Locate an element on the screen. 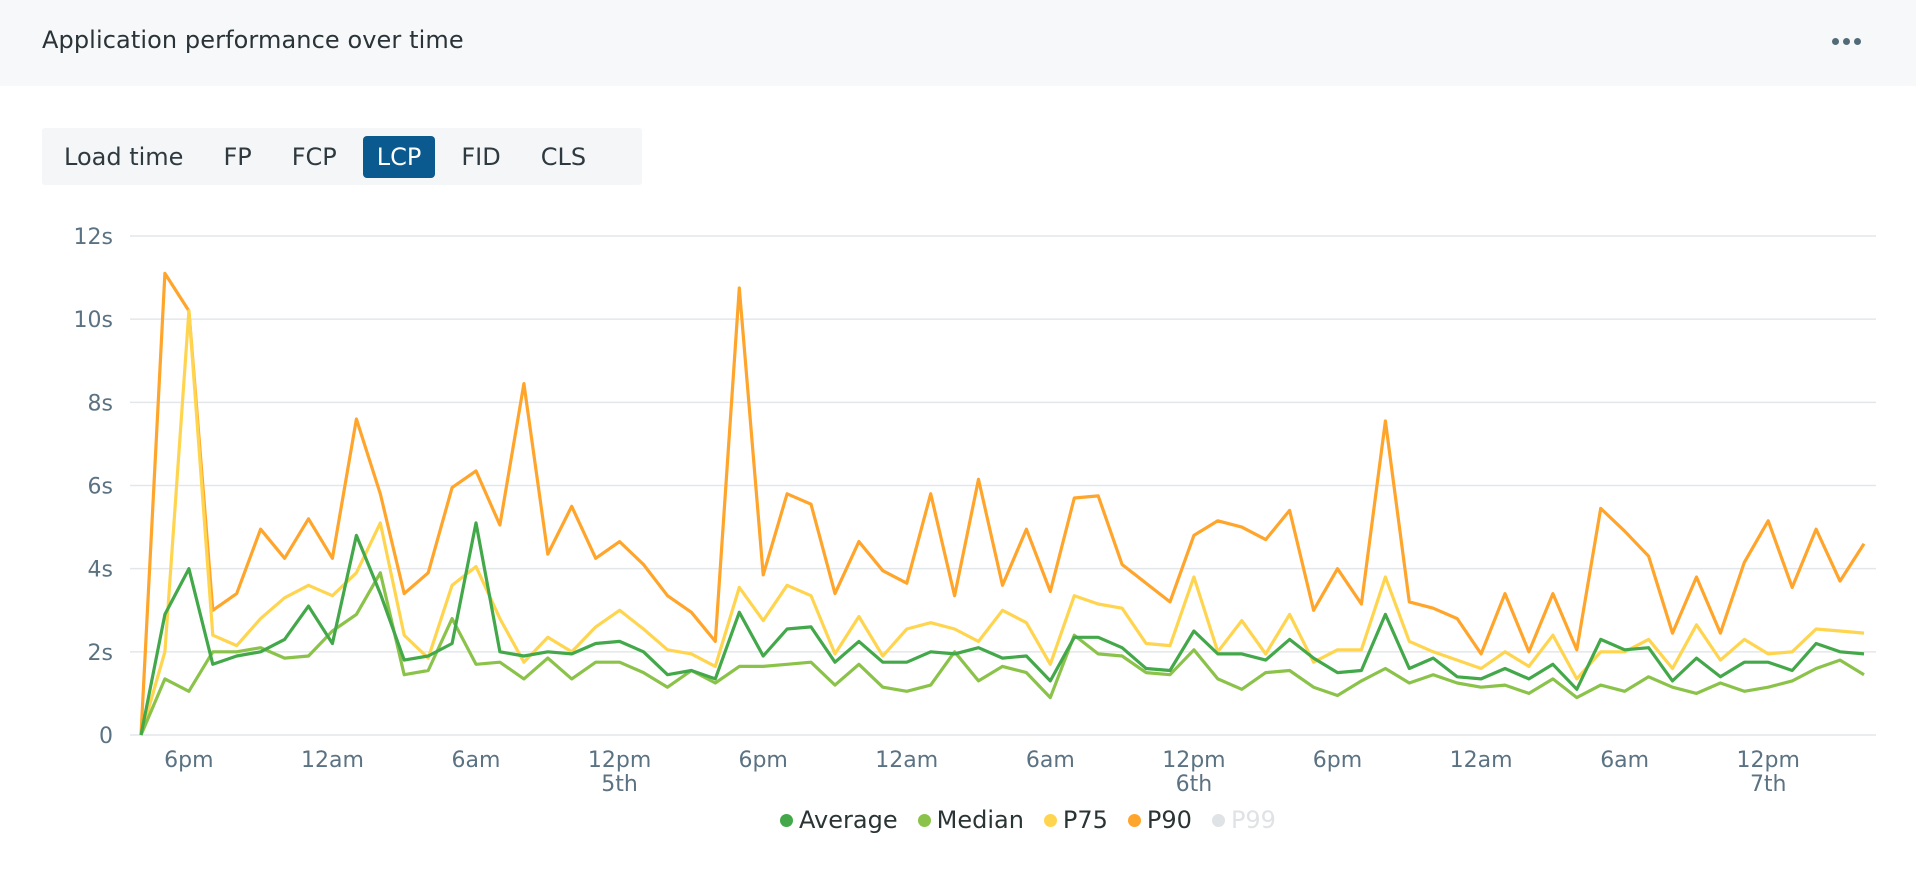  y-tick-label: 8s is located at coordinates (100, 403).